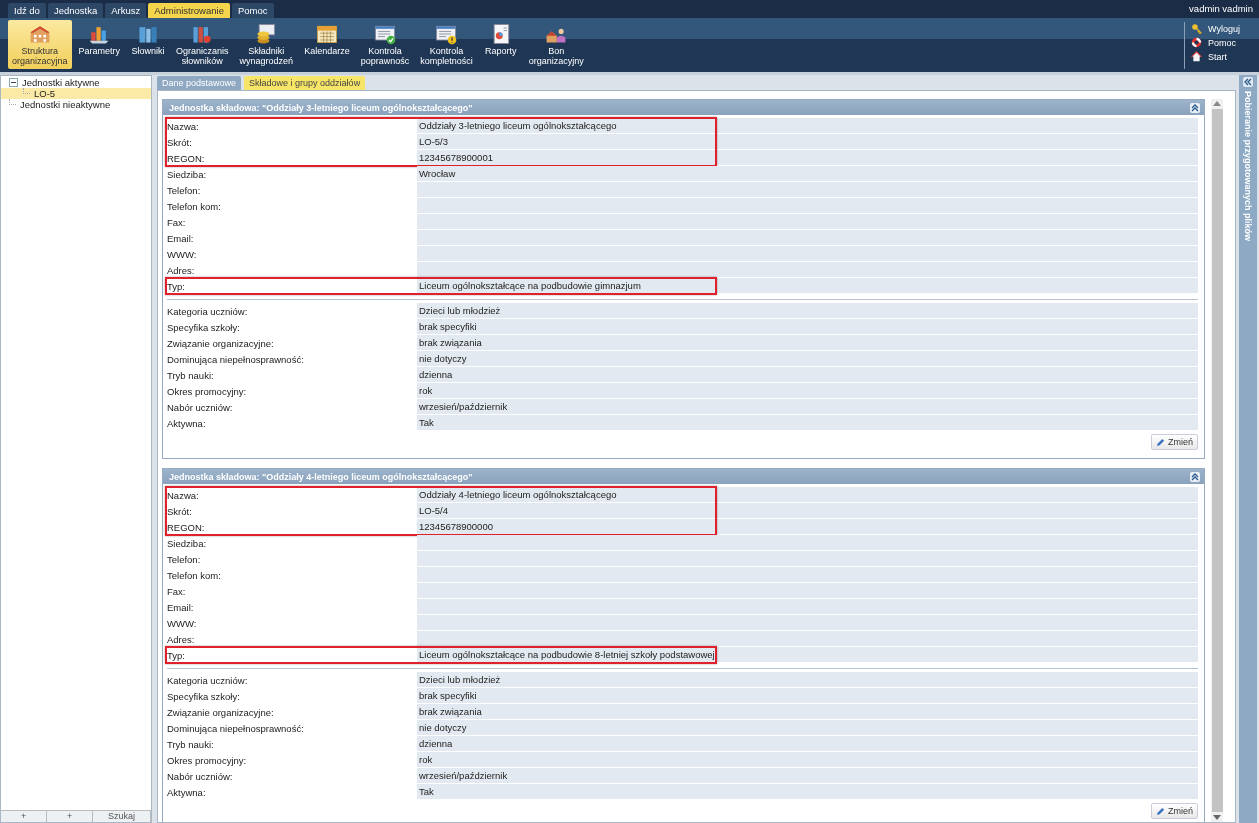  What do you see at coordinates (321, 476) in the screenshot?
I see `section-title: Jednostka składowa: "Oddziały 4-letniego liceum ogólnokształcącego"` at bounding box center [321, 476].